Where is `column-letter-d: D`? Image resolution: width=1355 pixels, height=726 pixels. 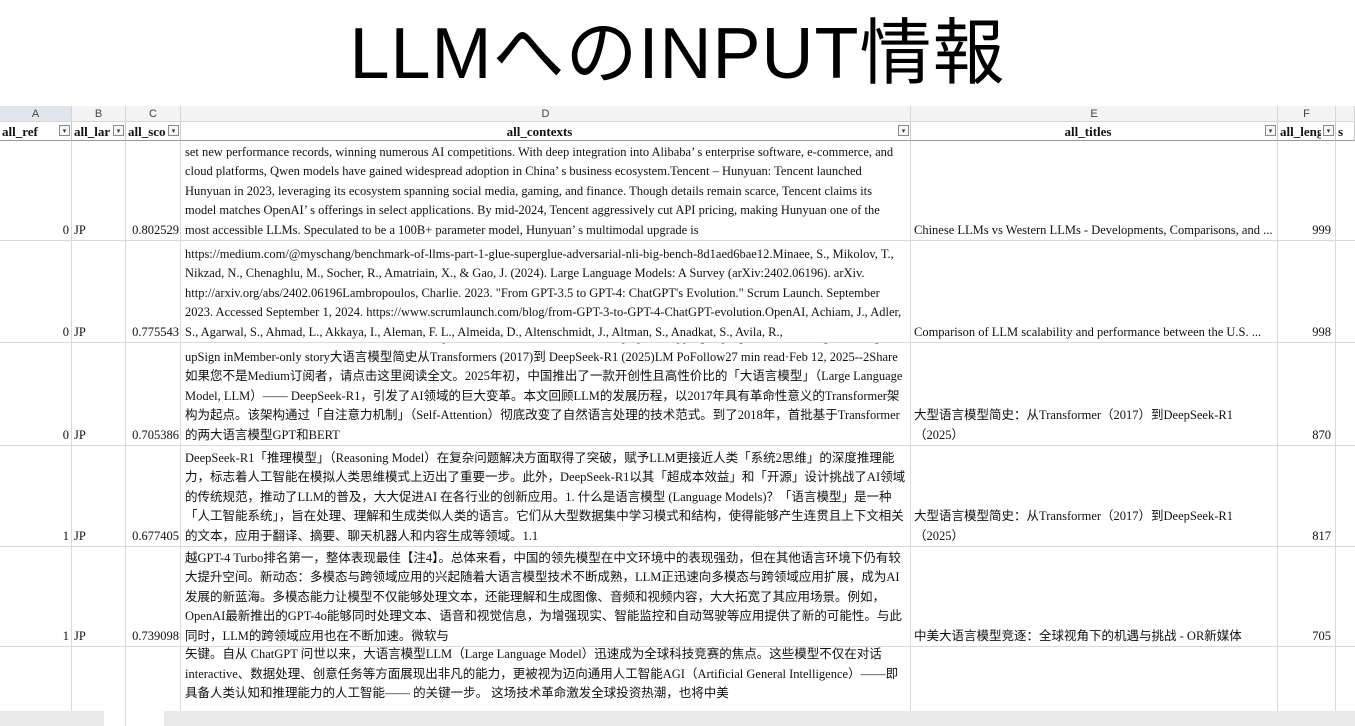 column-letter-d: D is located at coordinates (546, 114).